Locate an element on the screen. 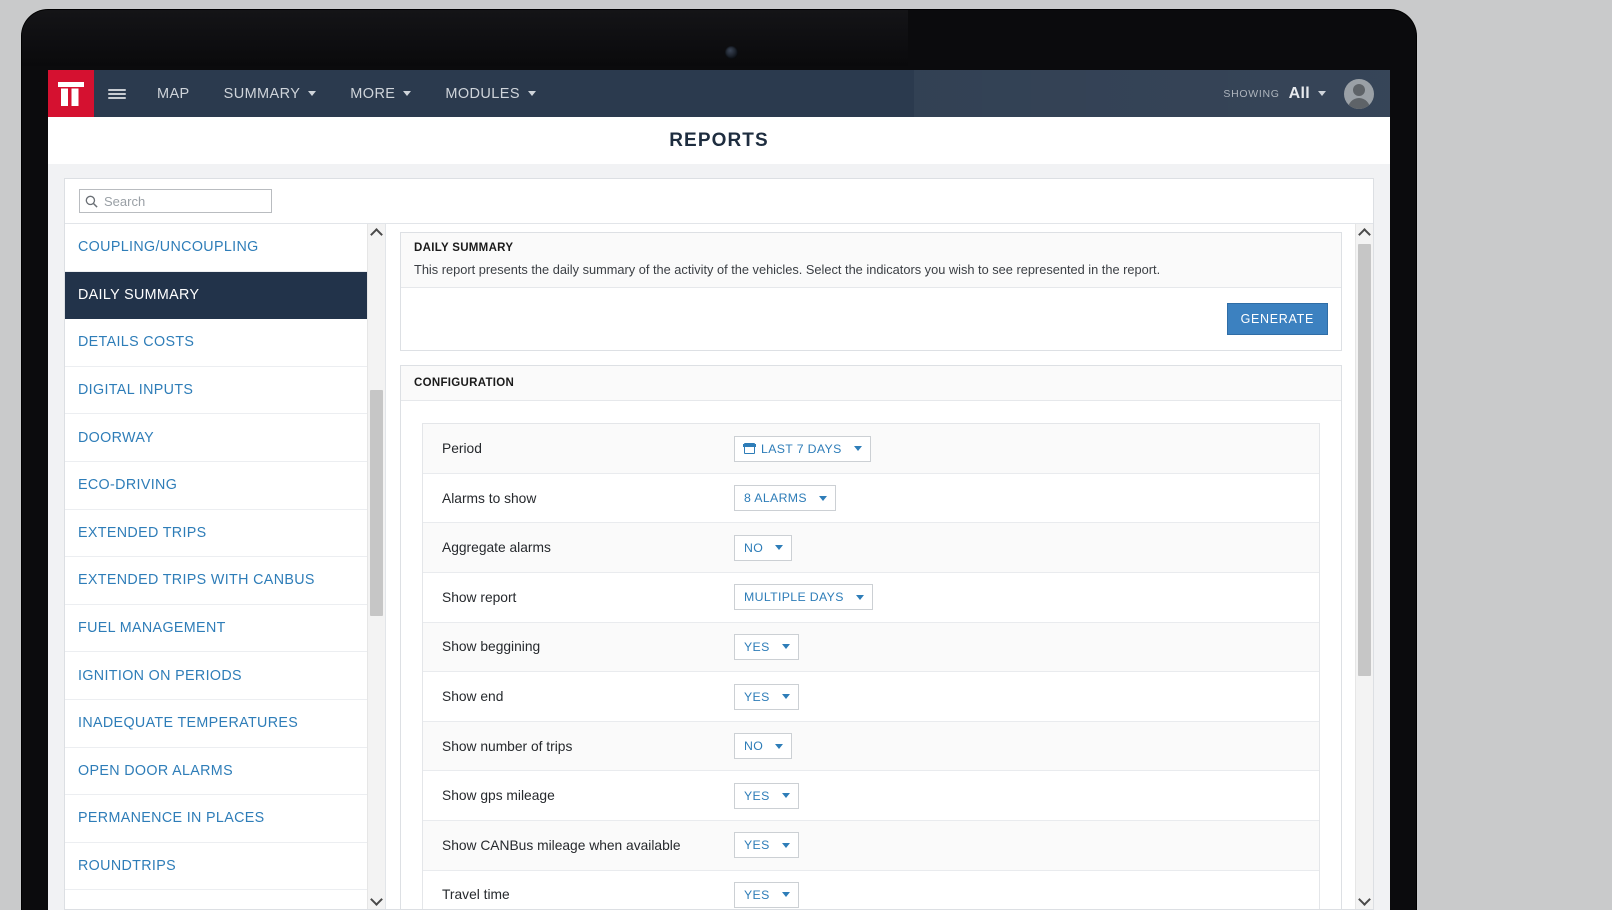 The image size is (1612, 910). sidebar-item-coupling-uncoupling: COUPLING/UNCOUPLING is located at coordinates (216, 248).